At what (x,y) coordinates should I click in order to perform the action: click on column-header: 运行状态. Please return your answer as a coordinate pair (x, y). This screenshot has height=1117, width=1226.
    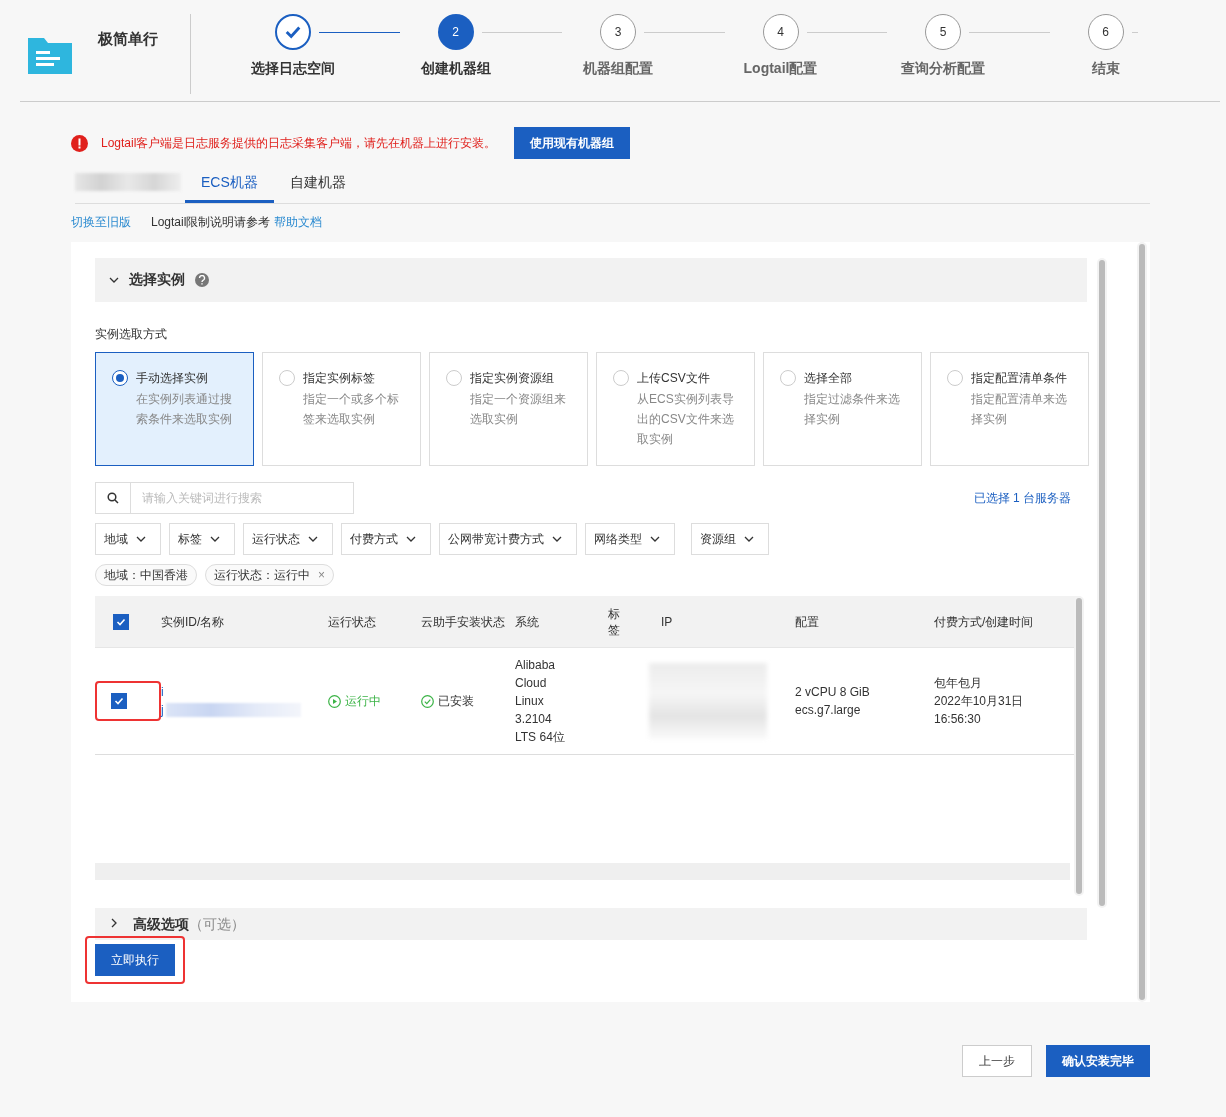
    Looking at the image, I should click on (352, 621).